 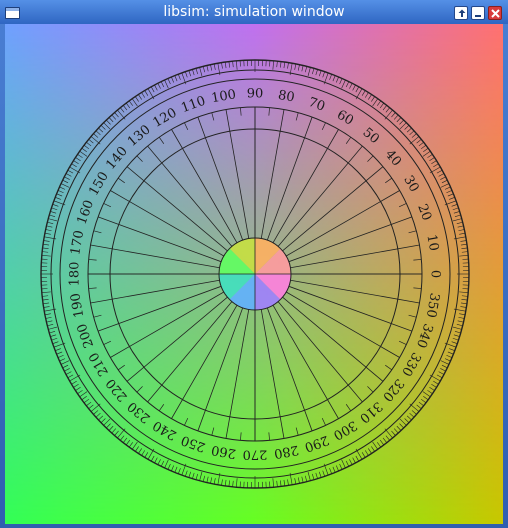 I want to click on minimize-button, so click(x=478, y=13).